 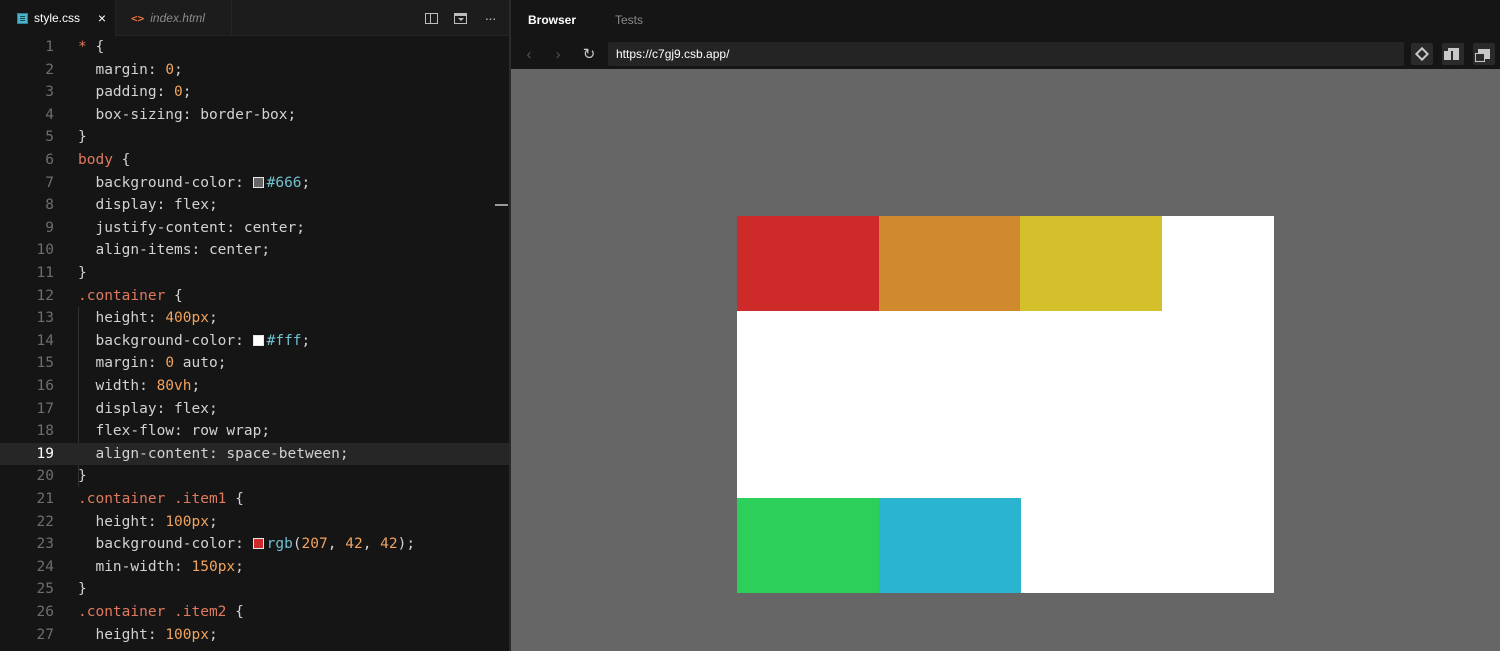 I want to click on line-text: height: 100px;, so click(x=147, y=635).